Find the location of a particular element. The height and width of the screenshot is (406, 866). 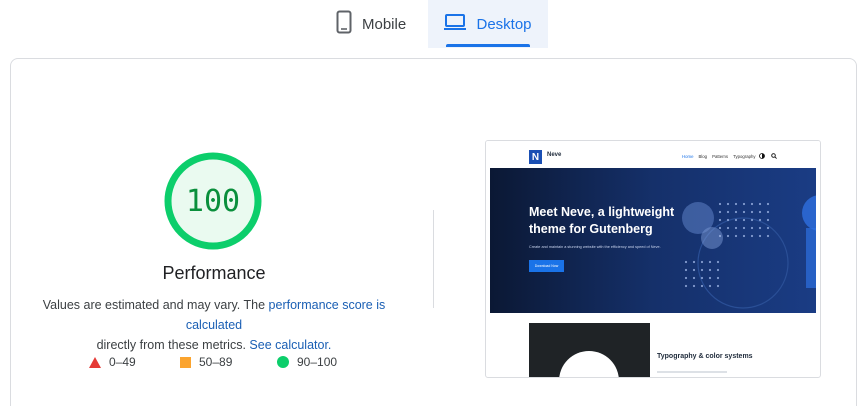

score-title: Performance is located at coordinates (214, 273).